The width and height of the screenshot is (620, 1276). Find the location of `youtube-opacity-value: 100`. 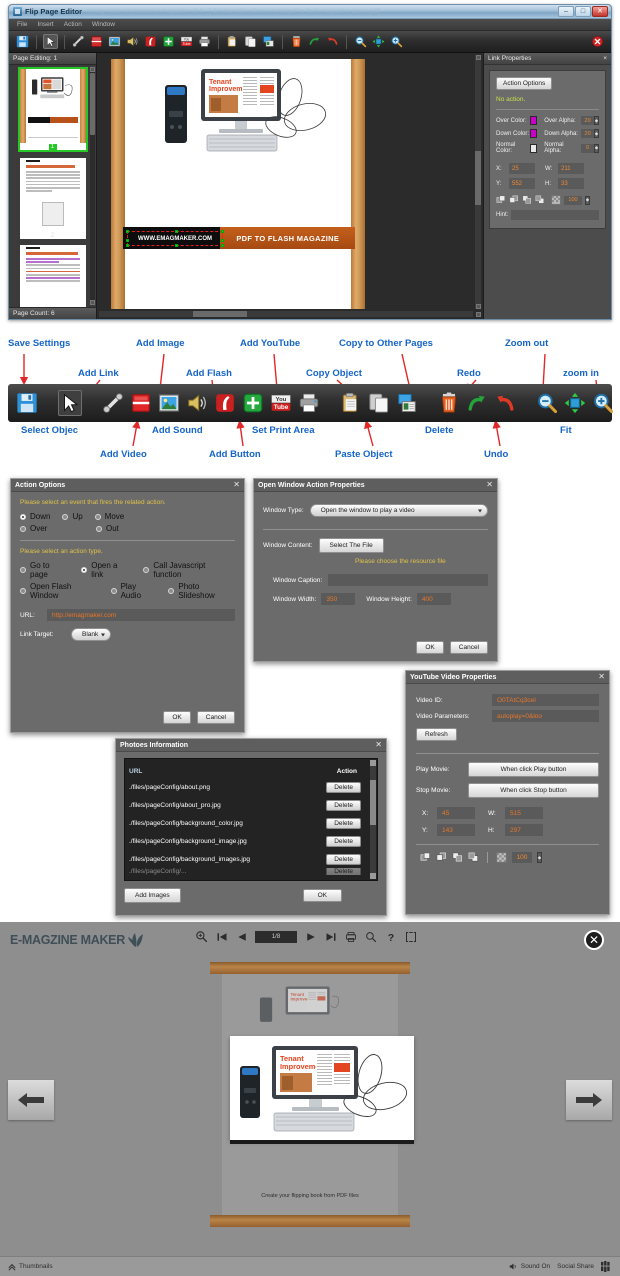

youtube-opacity-value: 100 is located at coordinates (522, 857).